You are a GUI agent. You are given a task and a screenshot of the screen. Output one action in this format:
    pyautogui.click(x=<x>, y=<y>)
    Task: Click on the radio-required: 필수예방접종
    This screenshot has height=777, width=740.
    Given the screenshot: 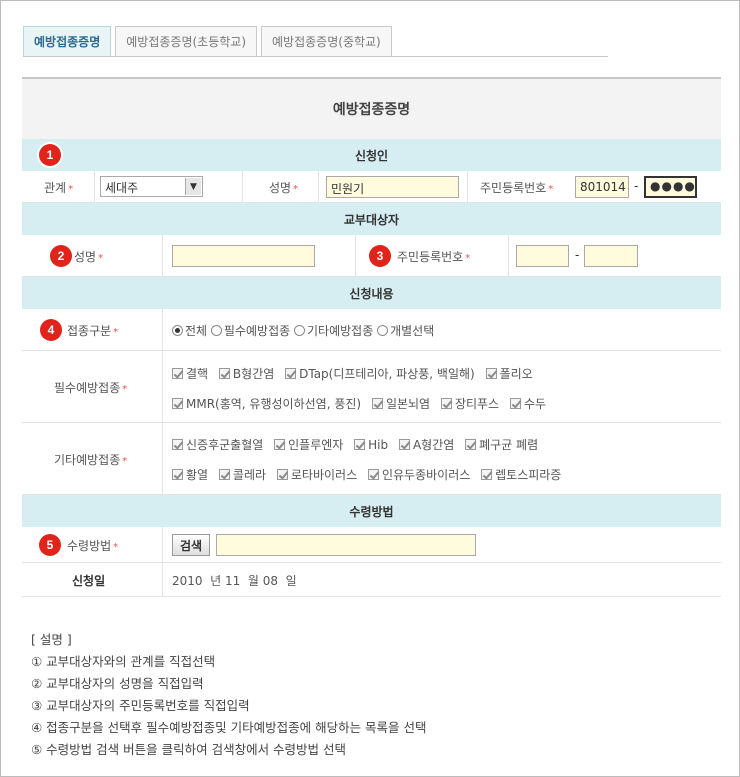 What is the action you would take?
    pyautogui.click(x=250, y=331)
    